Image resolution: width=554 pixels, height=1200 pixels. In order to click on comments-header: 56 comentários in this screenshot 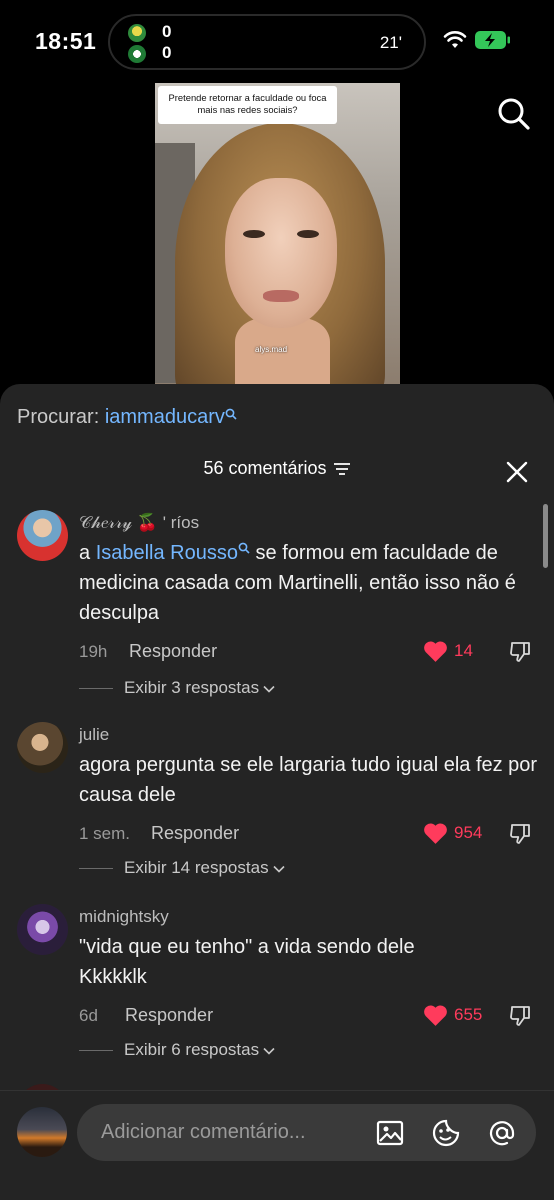, I will do `click(277, 468)`.